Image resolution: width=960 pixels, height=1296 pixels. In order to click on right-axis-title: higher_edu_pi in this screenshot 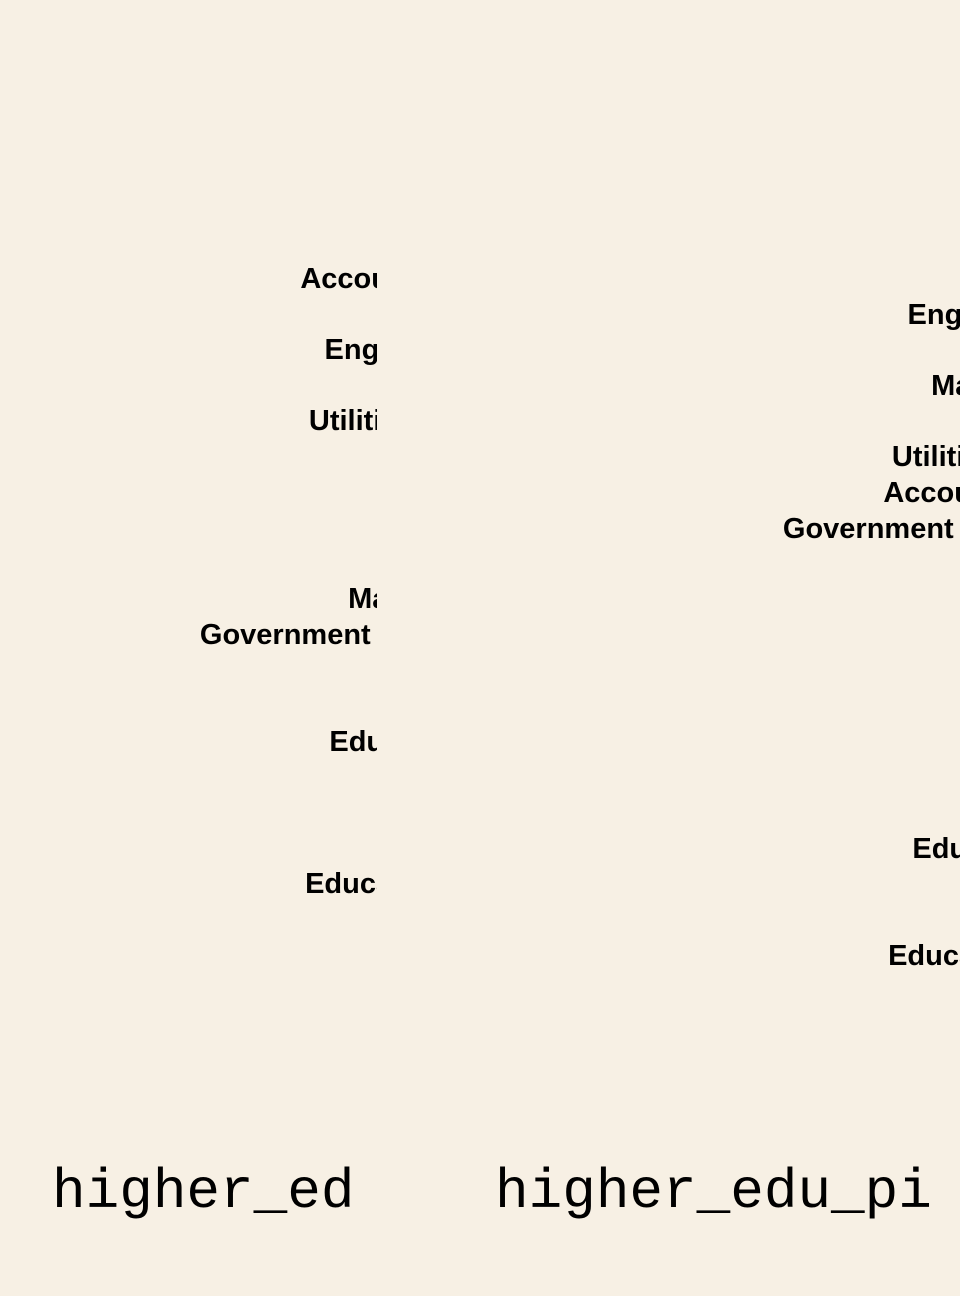, I will do `click(713, 1192)`.